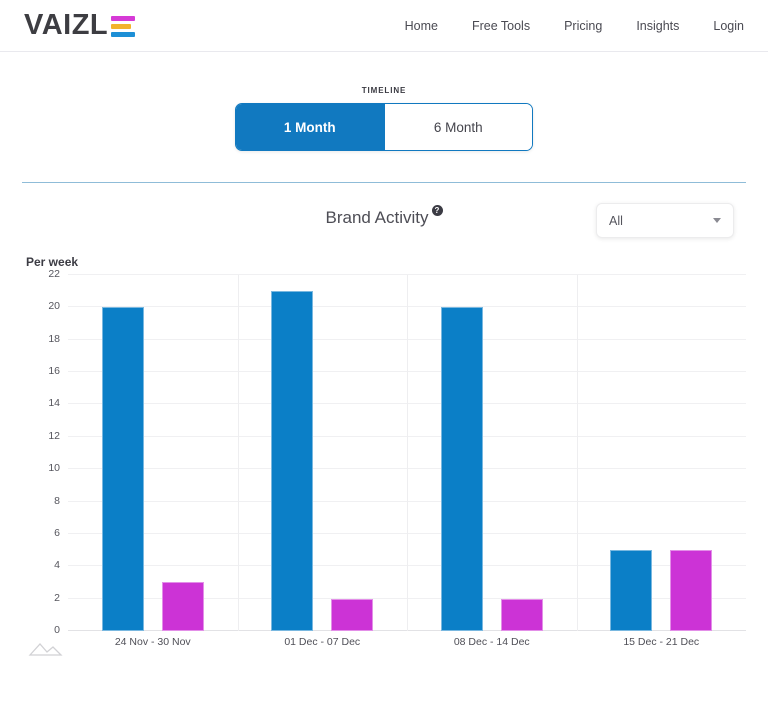 Image resolution: width=768 pixels, height=715 pixels. I want to click on section-divider, so click(384, 182).